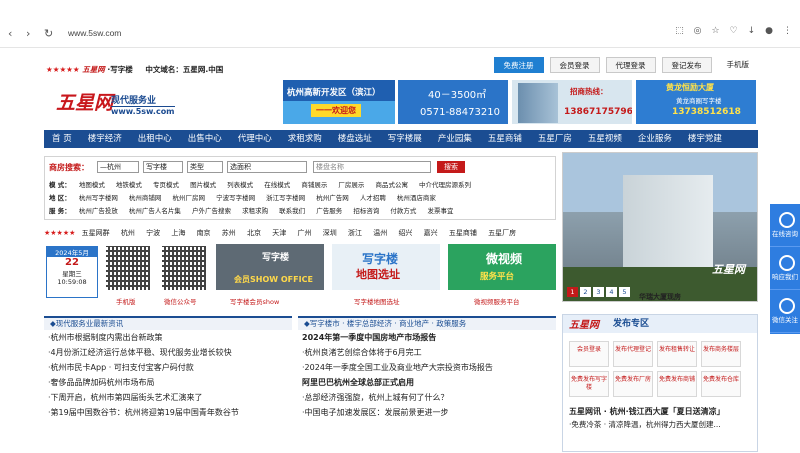 This screenshot has height=453, width=800. I want to click on nav-sale: 出售中心, so click(205, 139).